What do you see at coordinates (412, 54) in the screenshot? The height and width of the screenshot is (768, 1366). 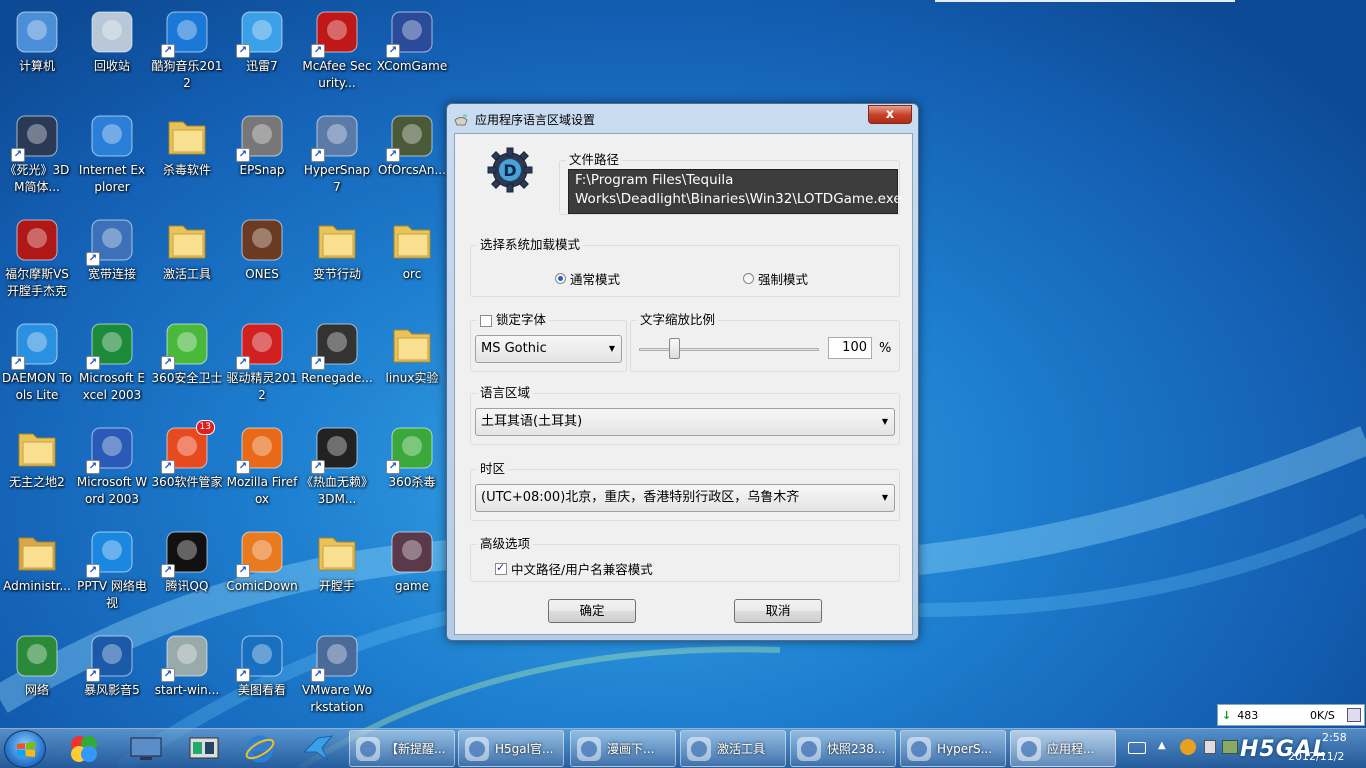 I see `desktop-icon: ↗ XComGame` at bounding box center [412, 54].